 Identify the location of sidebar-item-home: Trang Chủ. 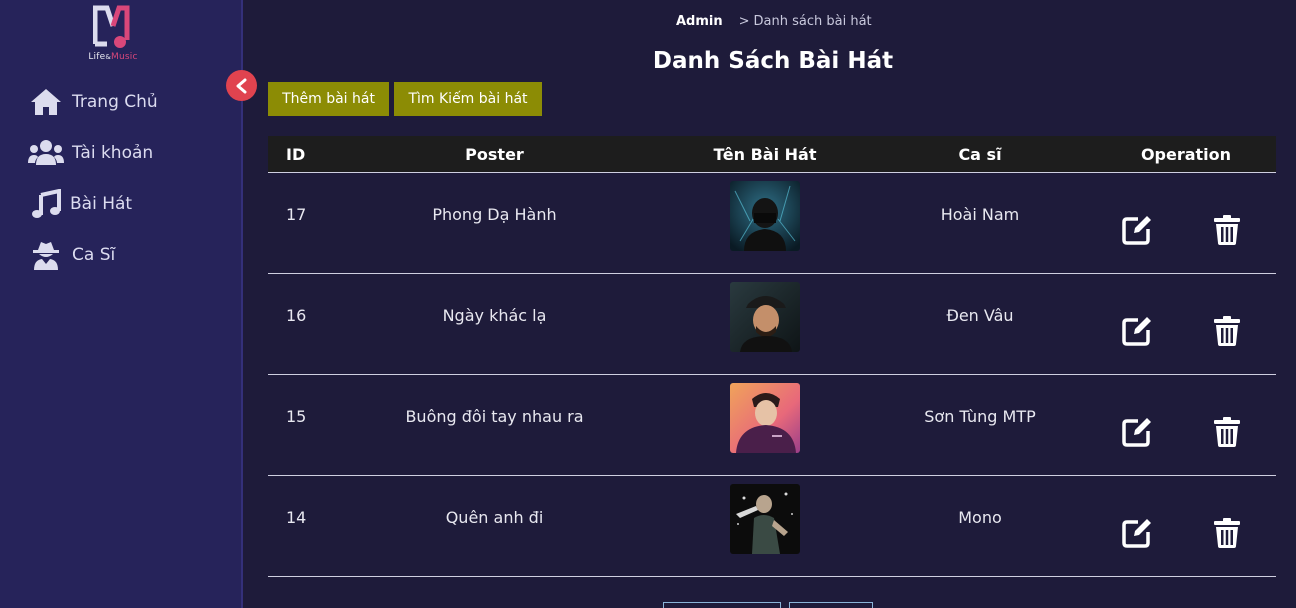
(93, 102).